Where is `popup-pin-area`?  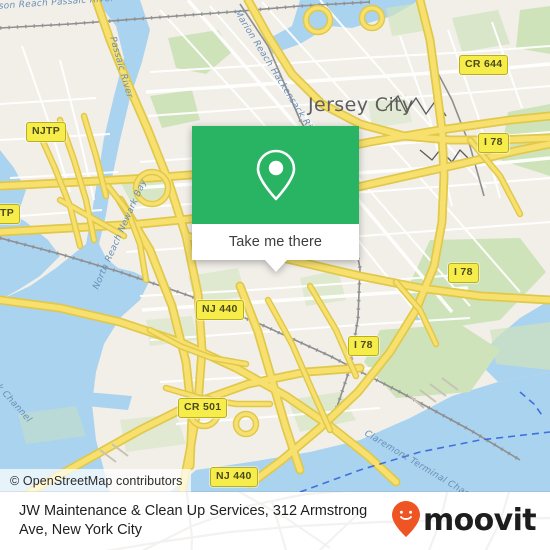
popup-pin-area is located at coordinates (275, 175).